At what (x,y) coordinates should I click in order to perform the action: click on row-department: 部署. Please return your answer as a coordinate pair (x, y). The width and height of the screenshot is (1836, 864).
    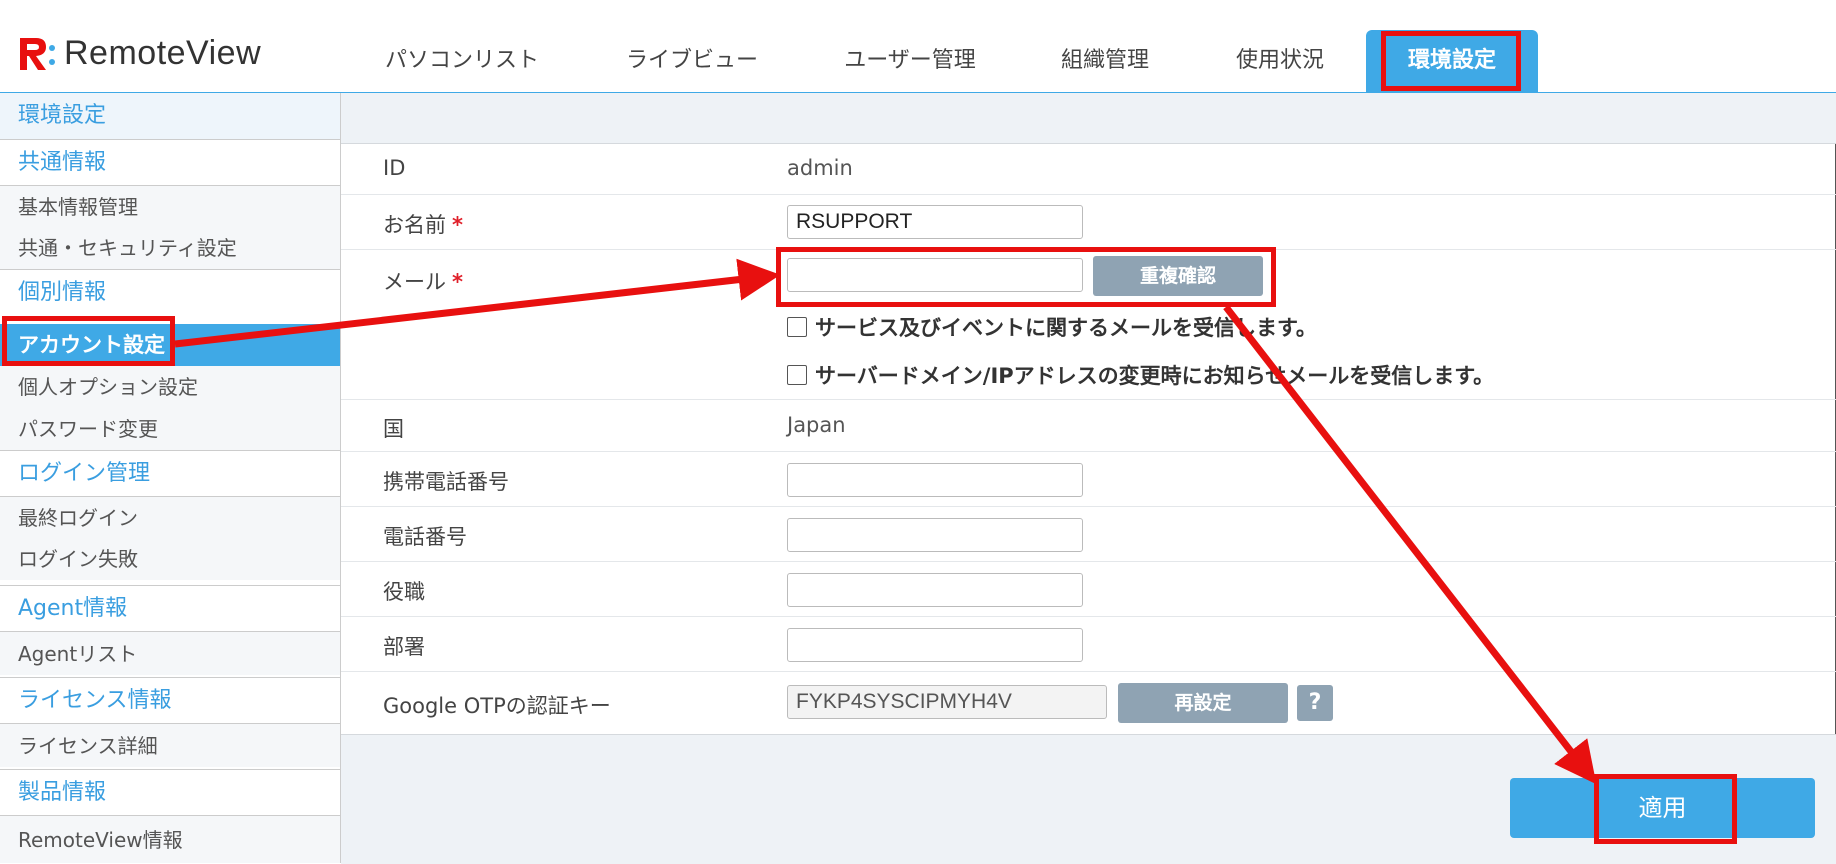
    Looking at the image, I should click on (1088, 644).